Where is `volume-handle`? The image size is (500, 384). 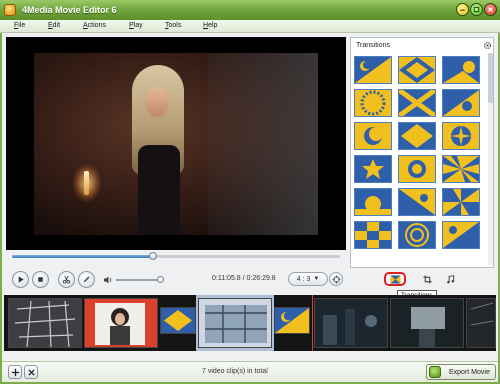 volume-handle is located at coordinates (160, 279).